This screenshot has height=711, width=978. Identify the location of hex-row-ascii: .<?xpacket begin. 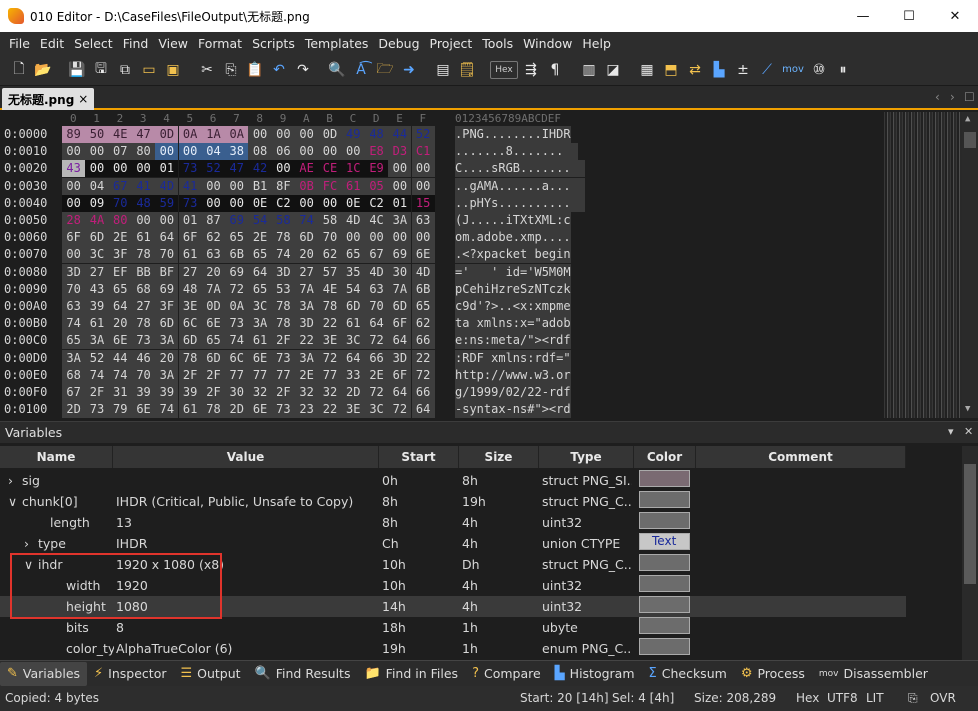
(513, 255).